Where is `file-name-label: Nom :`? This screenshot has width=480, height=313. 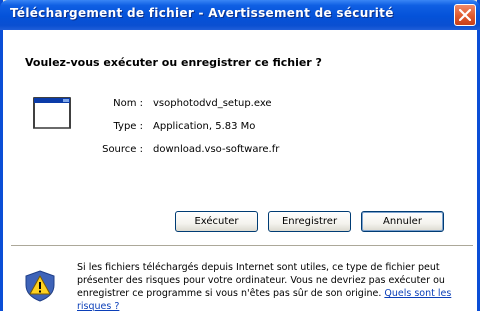 file-name-label: Nom : is located at coordinates (128, 103).